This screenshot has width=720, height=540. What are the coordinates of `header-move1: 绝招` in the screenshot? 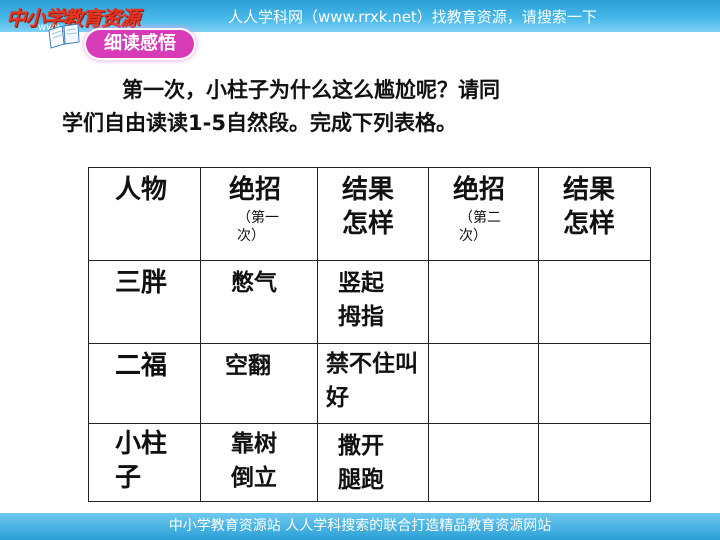 It's located at (255, 190).